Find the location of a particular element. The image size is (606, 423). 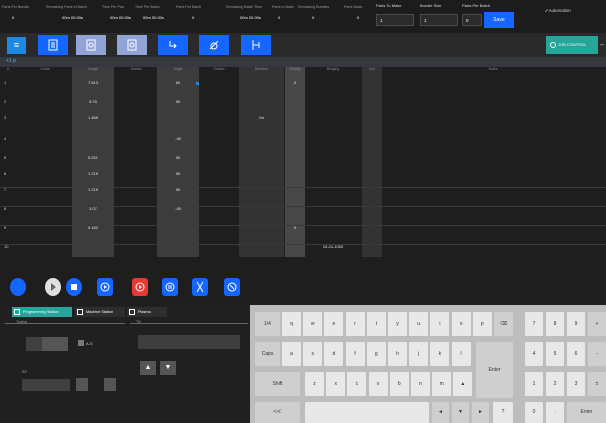

numpad-enter-key: Enter is located at coordinates (586, 412).